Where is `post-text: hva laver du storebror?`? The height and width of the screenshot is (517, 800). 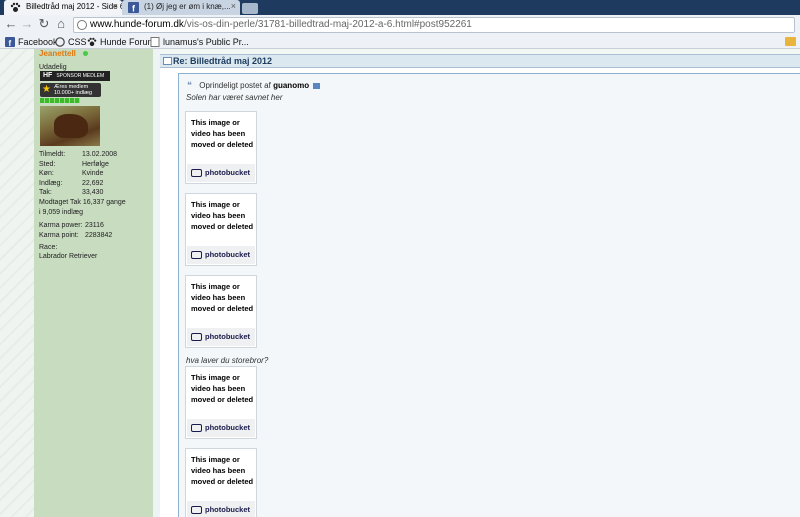 post-text: hva laver du storebror? is located at coordinates (227, 360).